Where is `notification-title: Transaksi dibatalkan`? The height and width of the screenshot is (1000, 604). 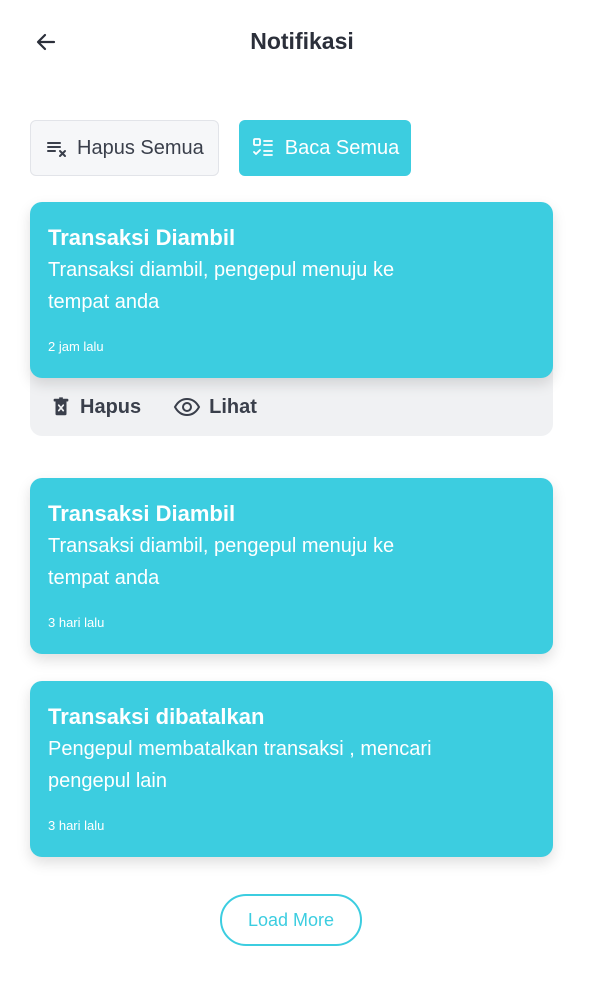
notification-title: Transaksi dibatalkan is located at coordinates (156, 716).